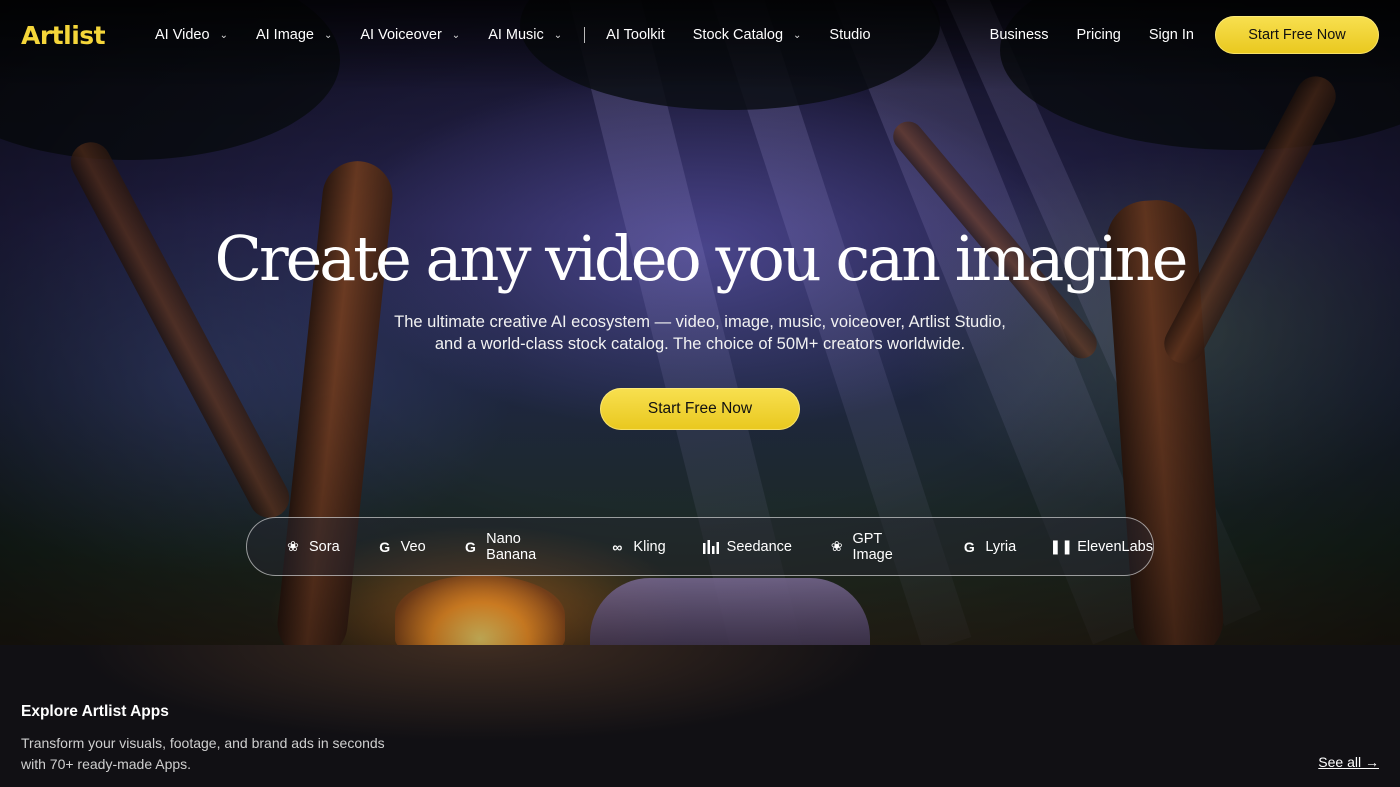  What do you see at coordinates (106, 764) in the screenshot?
I see `apps-desc-line-2: with 70+ ready-made Apps.` at bounding box center [106, 764].